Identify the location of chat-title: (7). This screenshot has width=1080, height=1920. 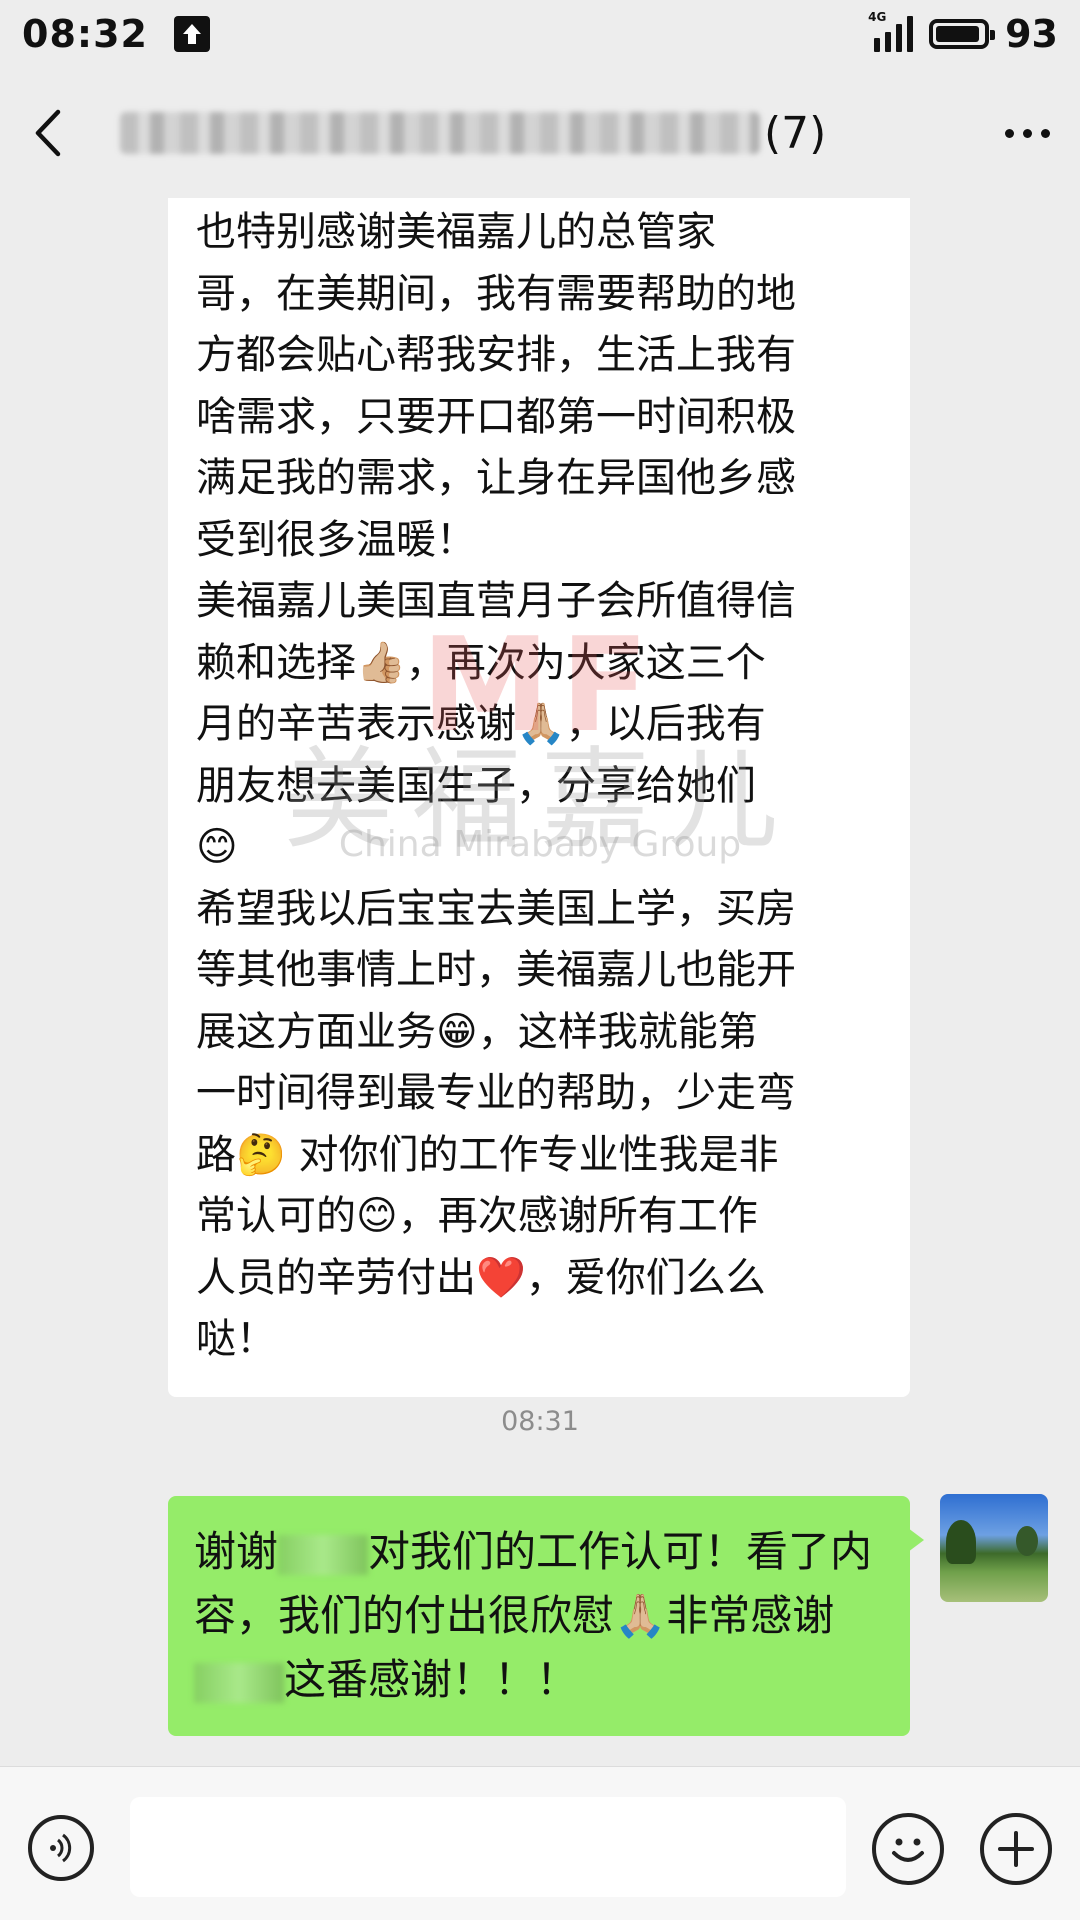
(473, 133).